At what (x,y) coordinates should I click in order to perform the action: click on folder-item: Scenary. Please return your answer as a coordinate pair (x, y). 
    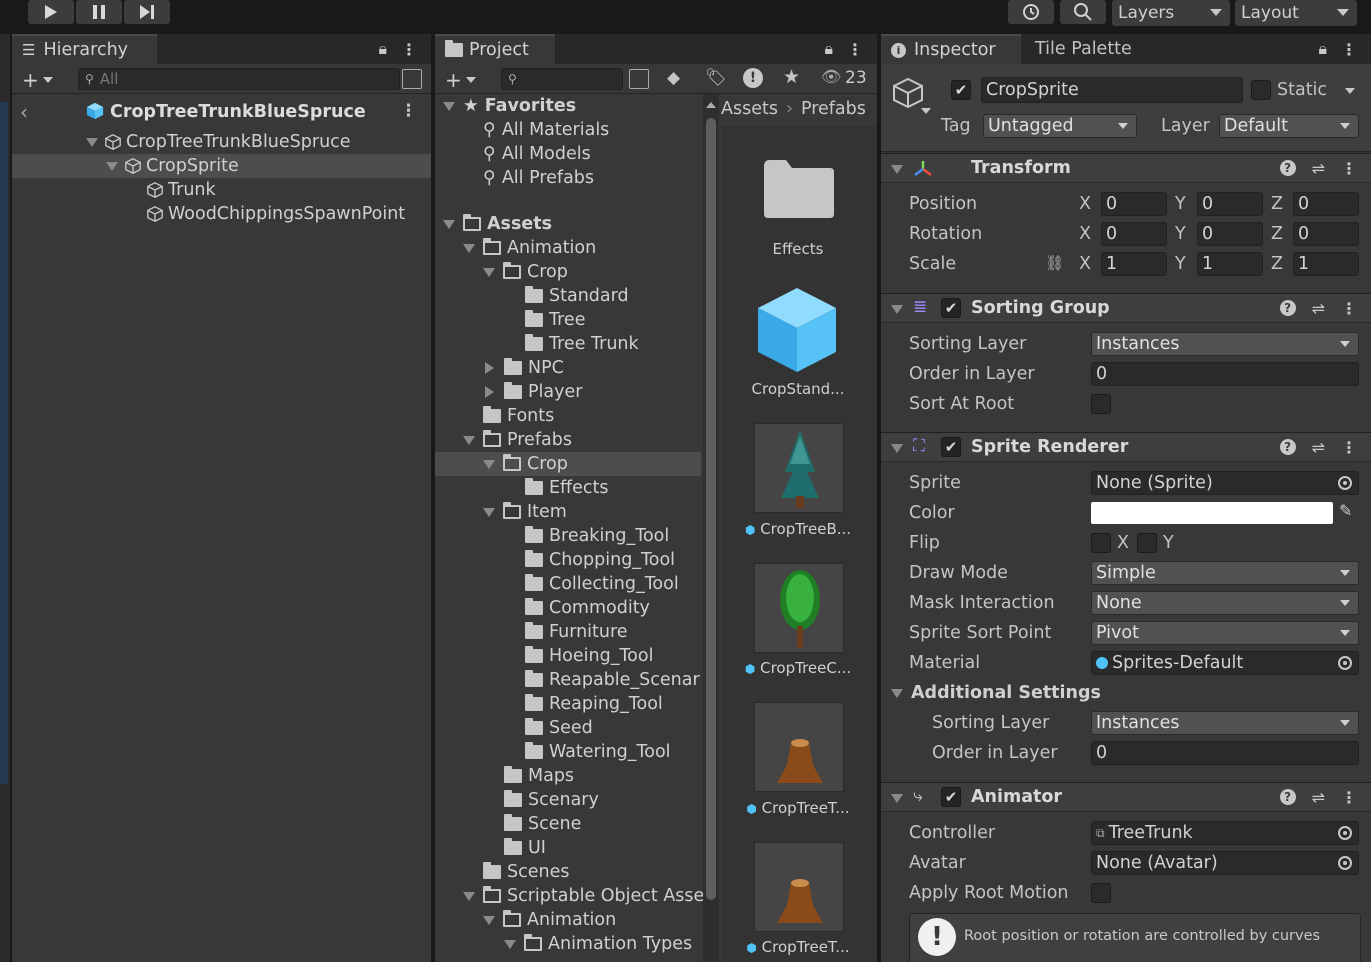
    Looking at the image, I should click on (551, 800).